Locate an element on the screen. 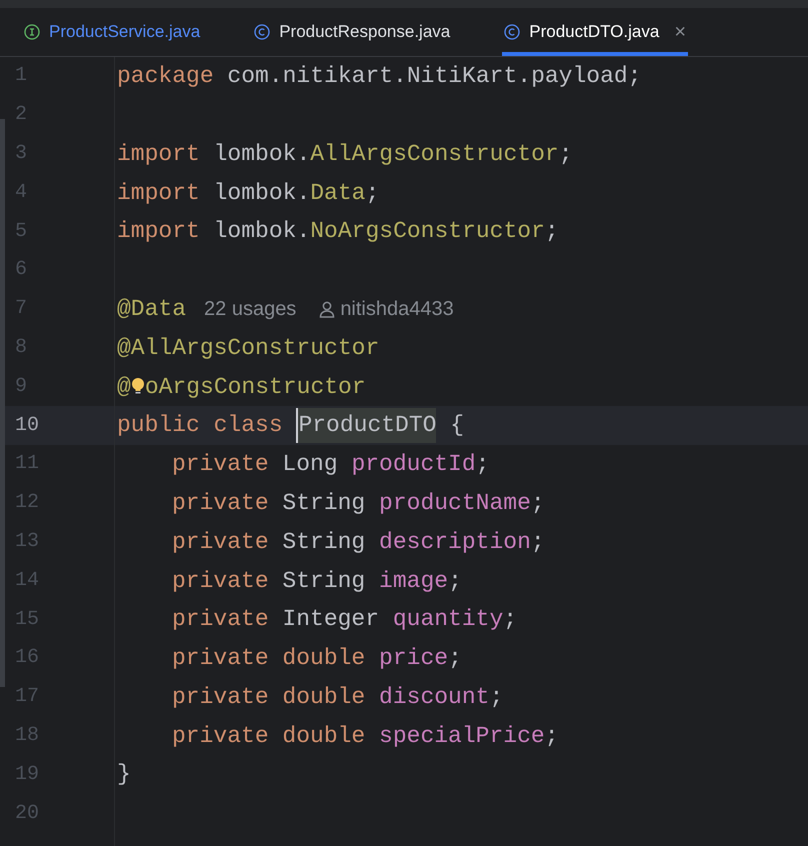  close-tab-icon: × is located at coordinates (680, 32).